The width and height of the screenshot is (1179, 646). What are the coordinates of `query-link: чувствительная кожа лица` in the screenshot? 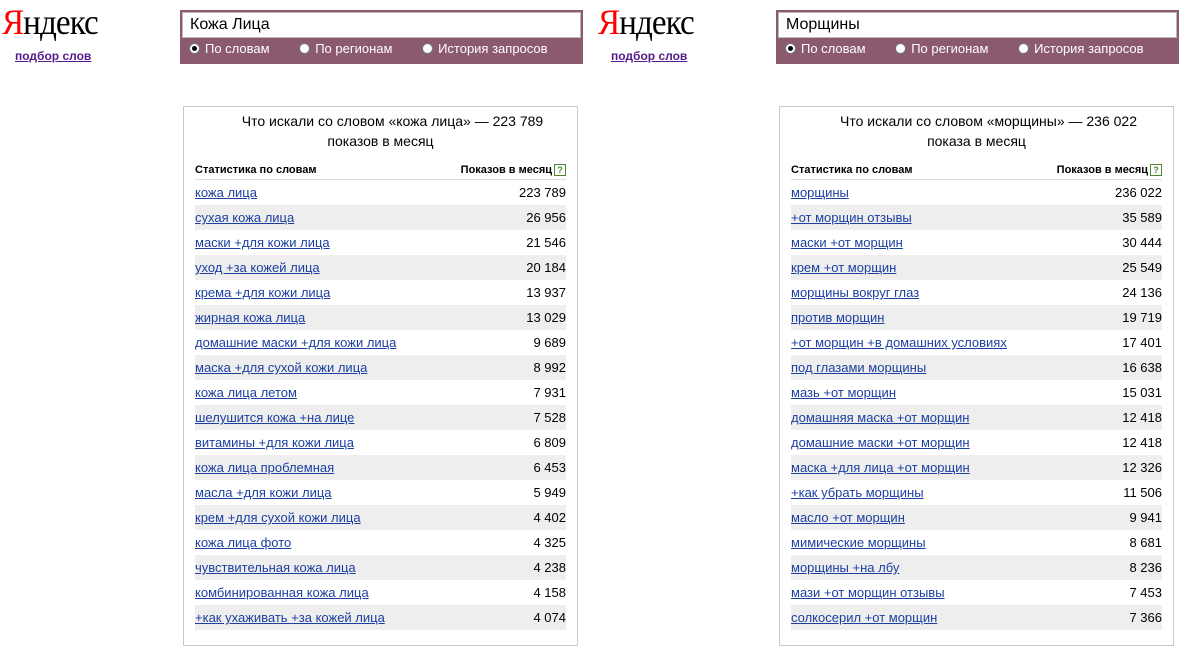 It's located at (275, 567).